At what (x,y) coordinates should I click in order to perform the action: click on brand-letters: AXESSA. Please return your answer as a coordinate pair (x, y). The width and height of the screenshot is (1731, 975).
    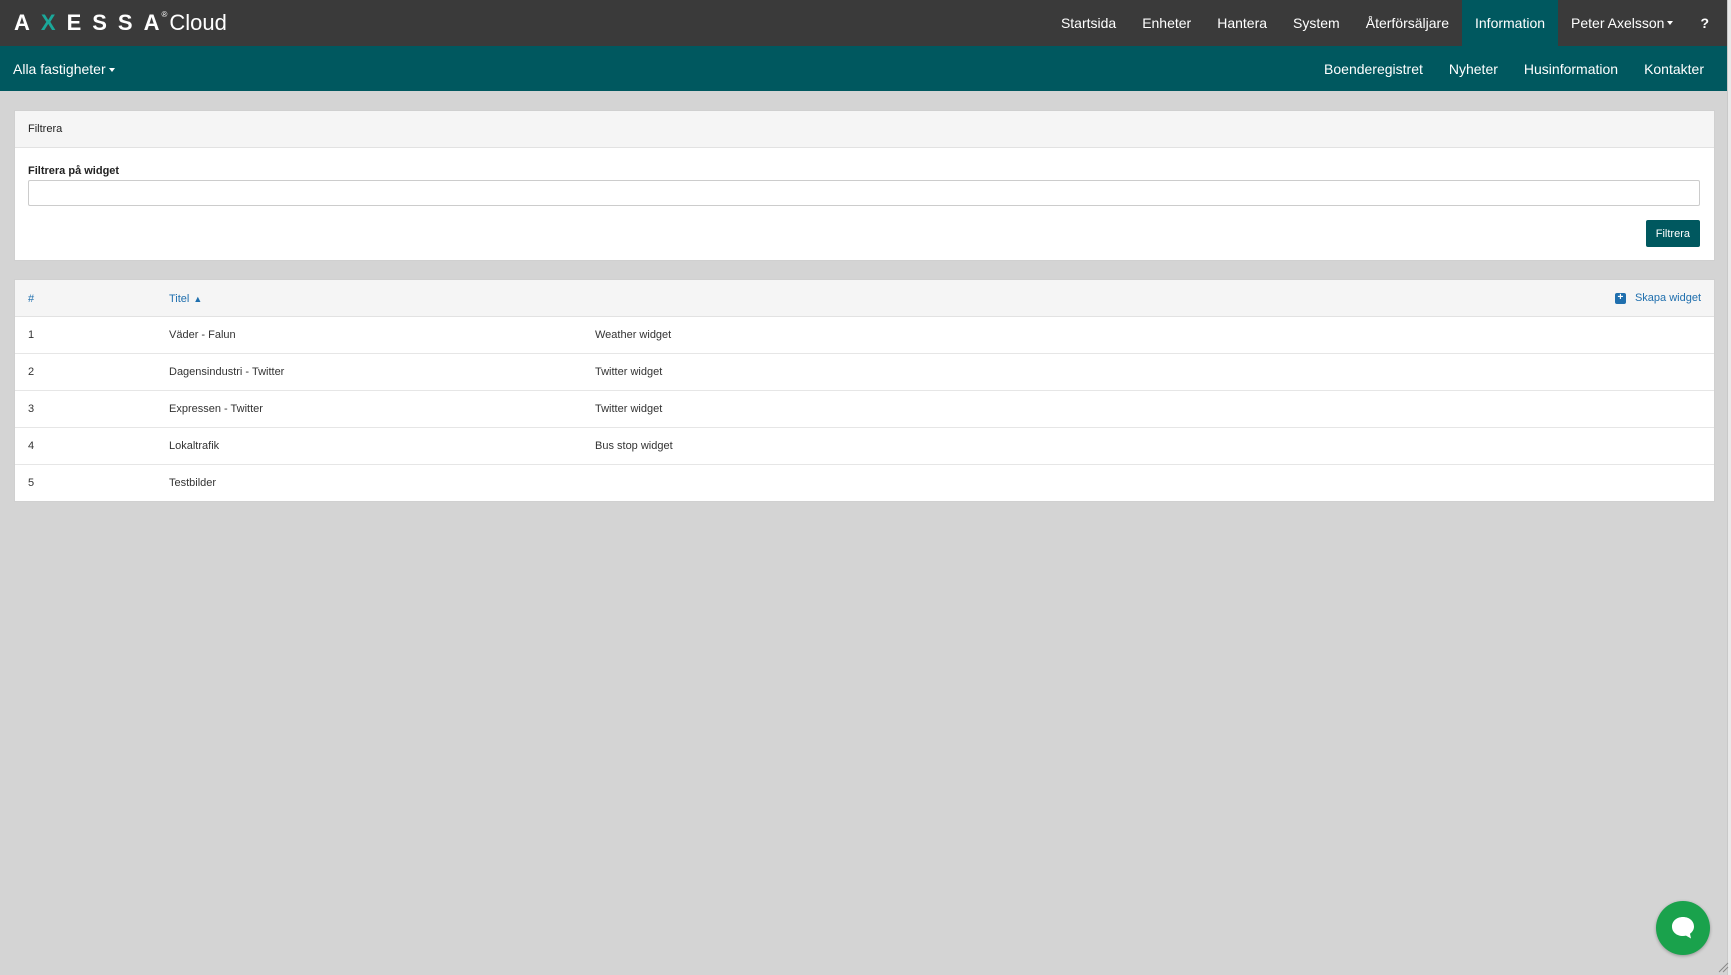
    Looking at the image, I should click on (92, 22).